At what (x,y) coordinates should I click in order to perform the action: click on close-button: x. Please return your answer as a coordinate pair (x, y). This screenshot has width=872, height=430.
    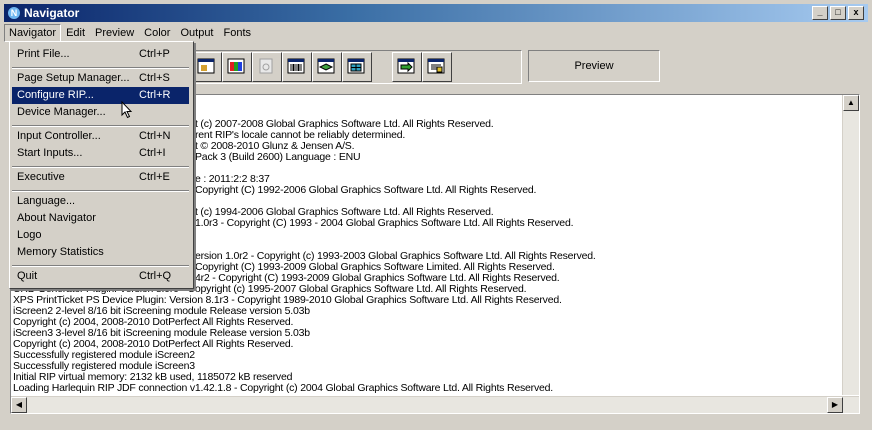
    Looking at the image, I should click on (856, 13).